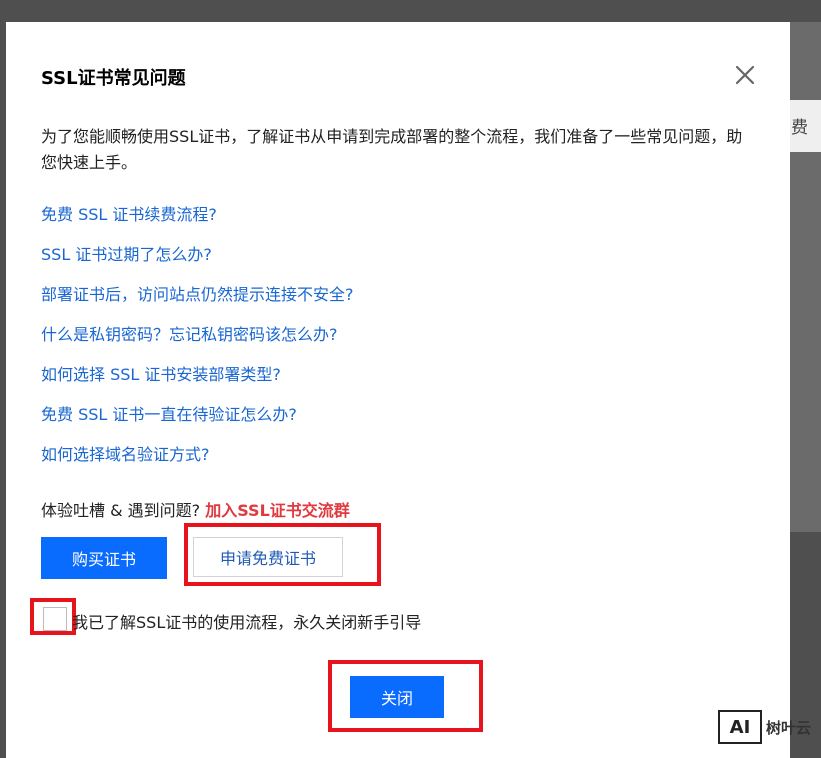 The image size is (821, 758). I want to click on faq-link-private-key: 什么是私钥密码？忘记私钥密码该怎么办?, so click(197, 342).